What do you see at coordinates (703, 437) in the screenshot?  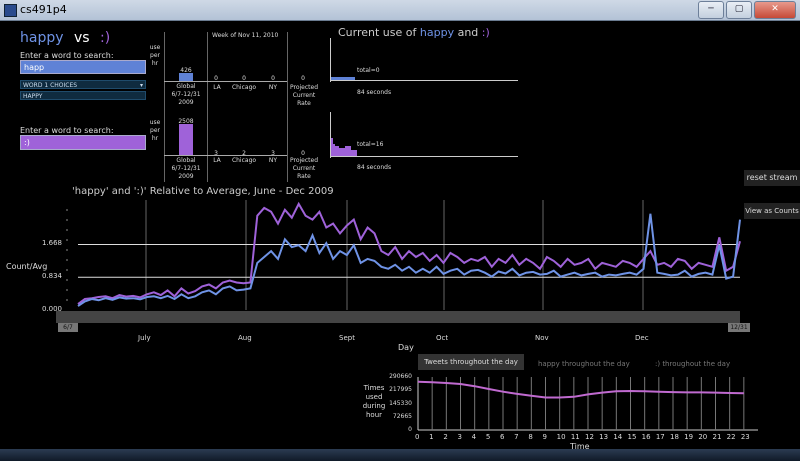 I see `hourly-x-tick-label: 20` at bounding box center [703, 437].